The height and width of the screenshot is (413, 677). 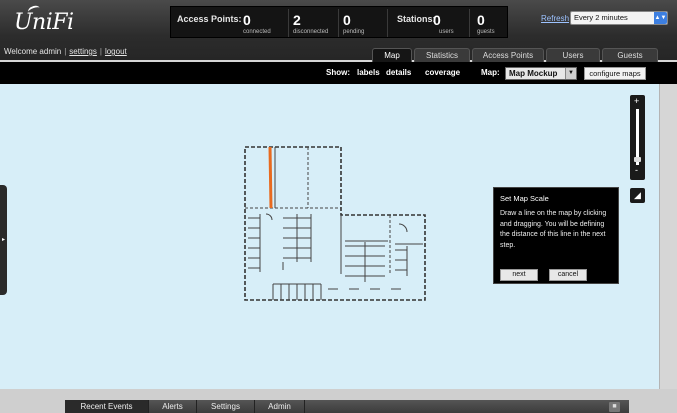 What do you see at coordinates (637, 195) in the screenshot?
I see `set-scale-ruler-icon: ◢` at bounding box center [637, 195].